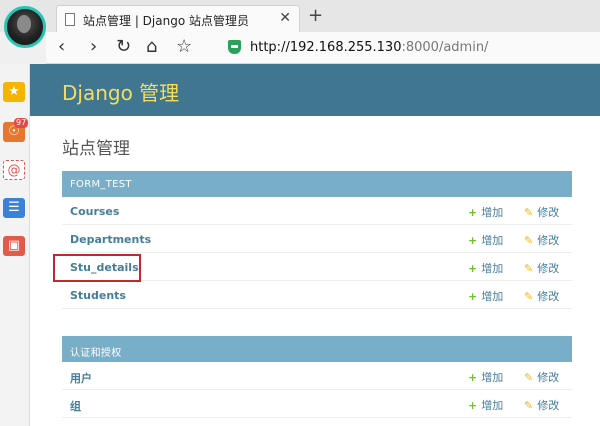 This screenshot has height=426, width=600. I want to click on module-caption: FORM_TEST, so click(317, 184).